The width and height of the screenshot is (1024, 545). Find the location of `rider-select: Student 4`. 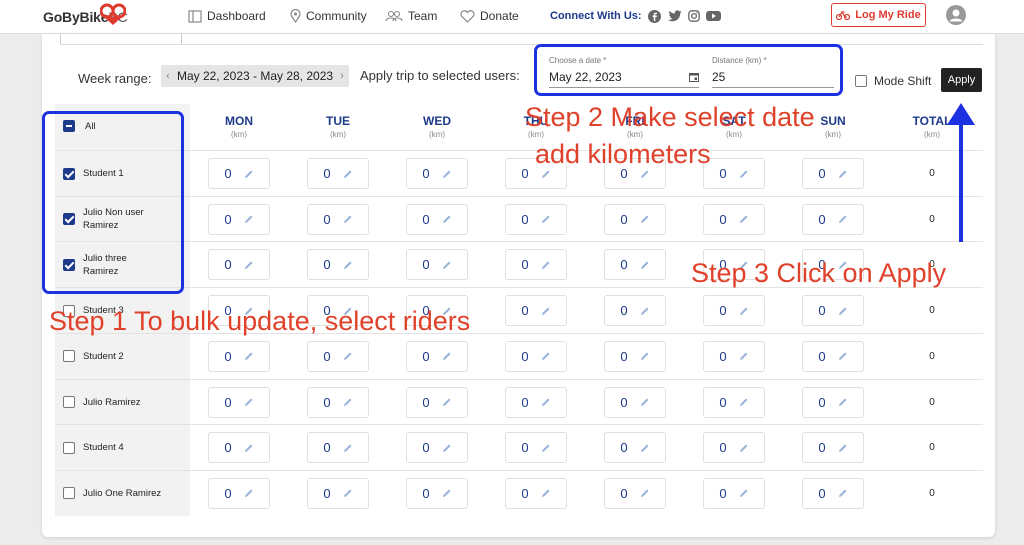

rider-select: Student 4 is located at coordinates (93, 447).